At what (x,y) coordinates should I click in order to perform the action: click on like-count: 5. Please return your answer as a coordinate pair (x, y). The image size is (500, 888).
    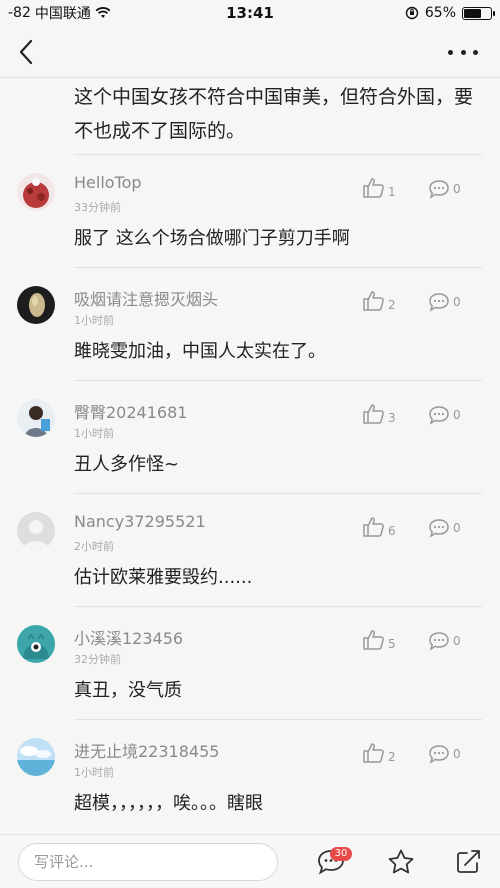
    Looking at the image, I should click on (392, 644).